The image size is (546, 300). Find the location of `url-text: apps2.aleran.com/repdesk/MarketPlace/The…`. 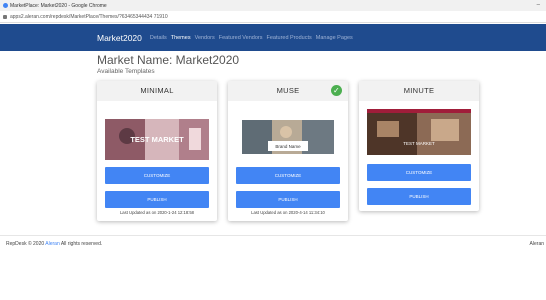

url-text: apps2.aleran.com/repdesk/MarketPlace/The… is located at coordinates (89, 17).